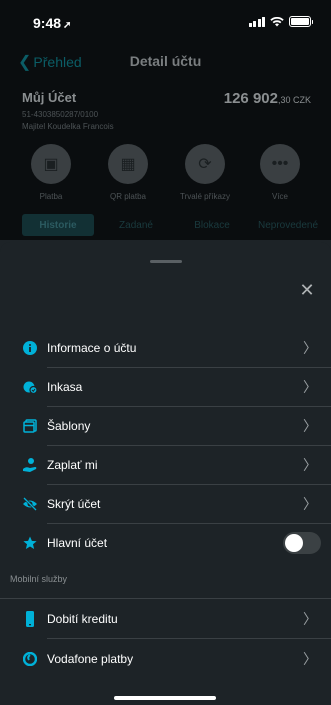 The width and height of the screenshot is (331, 705). Describe the element at coordinates (165, 543) in the screenshot. I see `menu-item-main-account: Hlavní účet` at that location.